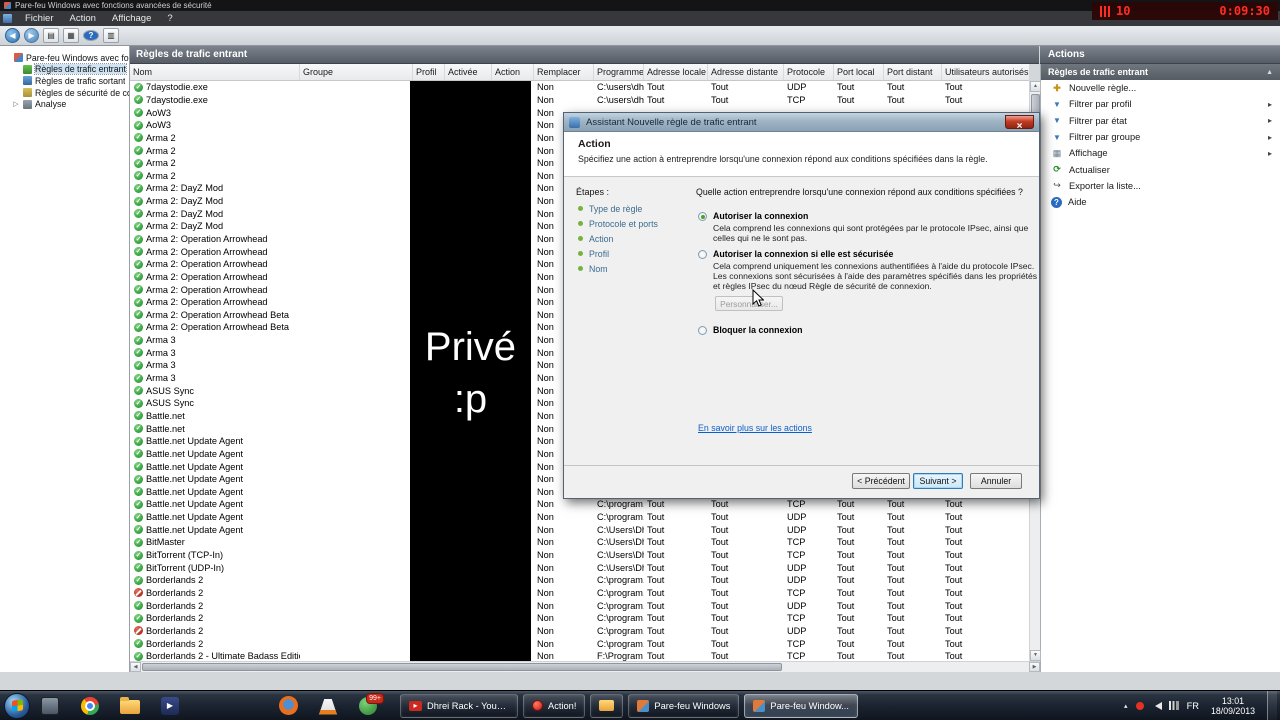  What do you see at coordinates (1173, 705) in the screenshot?
I see `network-tray-icon` at bounding box center [1173, 705].